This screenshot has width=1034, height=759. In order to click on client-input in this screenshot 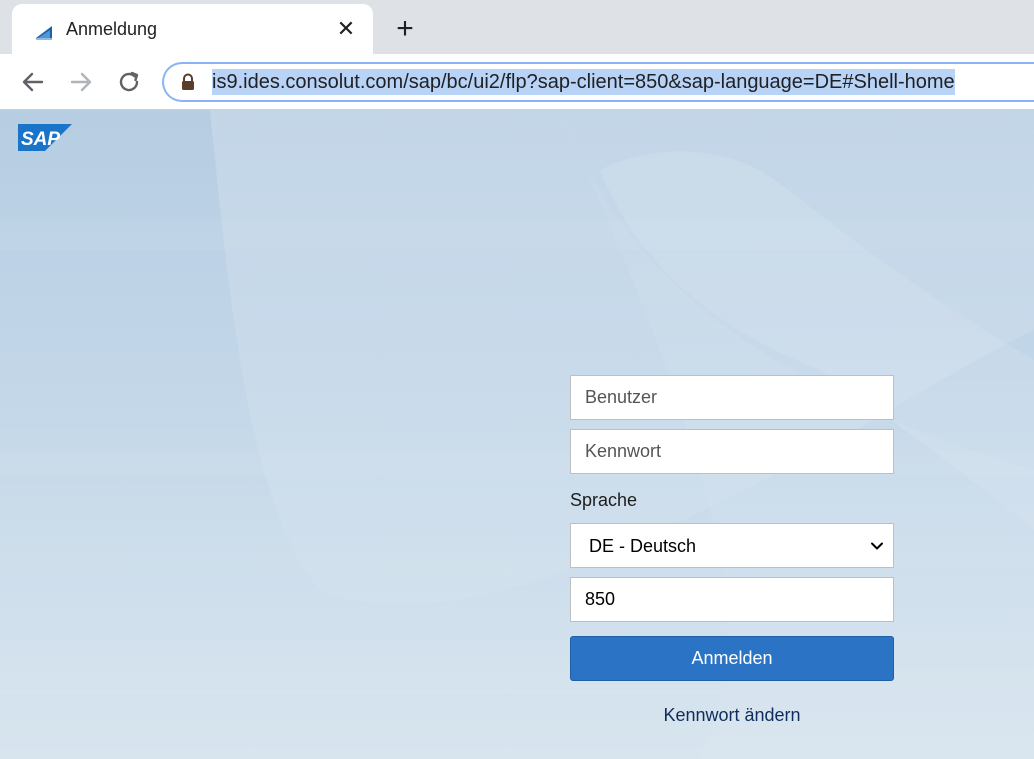, I will do `click(732, 599)`.